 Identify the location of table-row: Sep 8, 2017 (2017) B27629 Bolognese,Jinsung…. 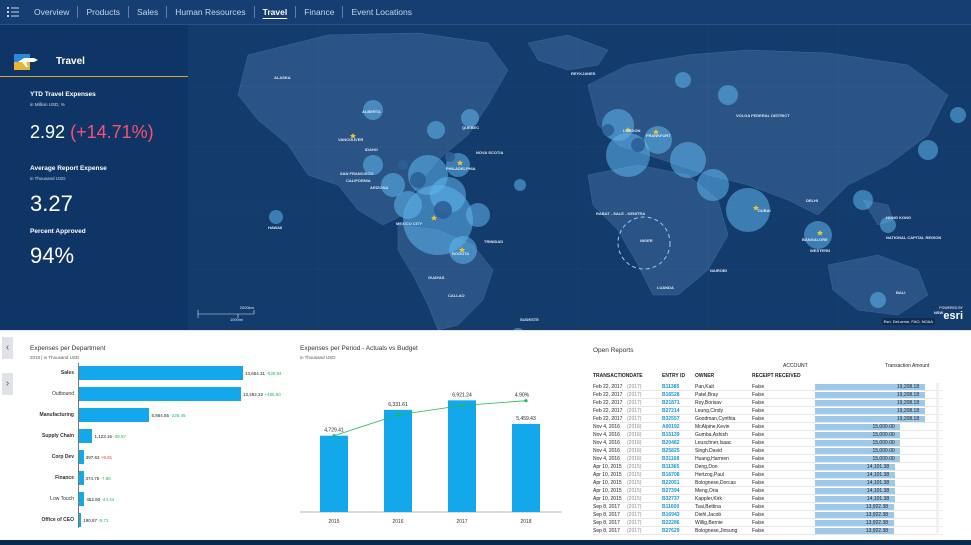
(768, 531).